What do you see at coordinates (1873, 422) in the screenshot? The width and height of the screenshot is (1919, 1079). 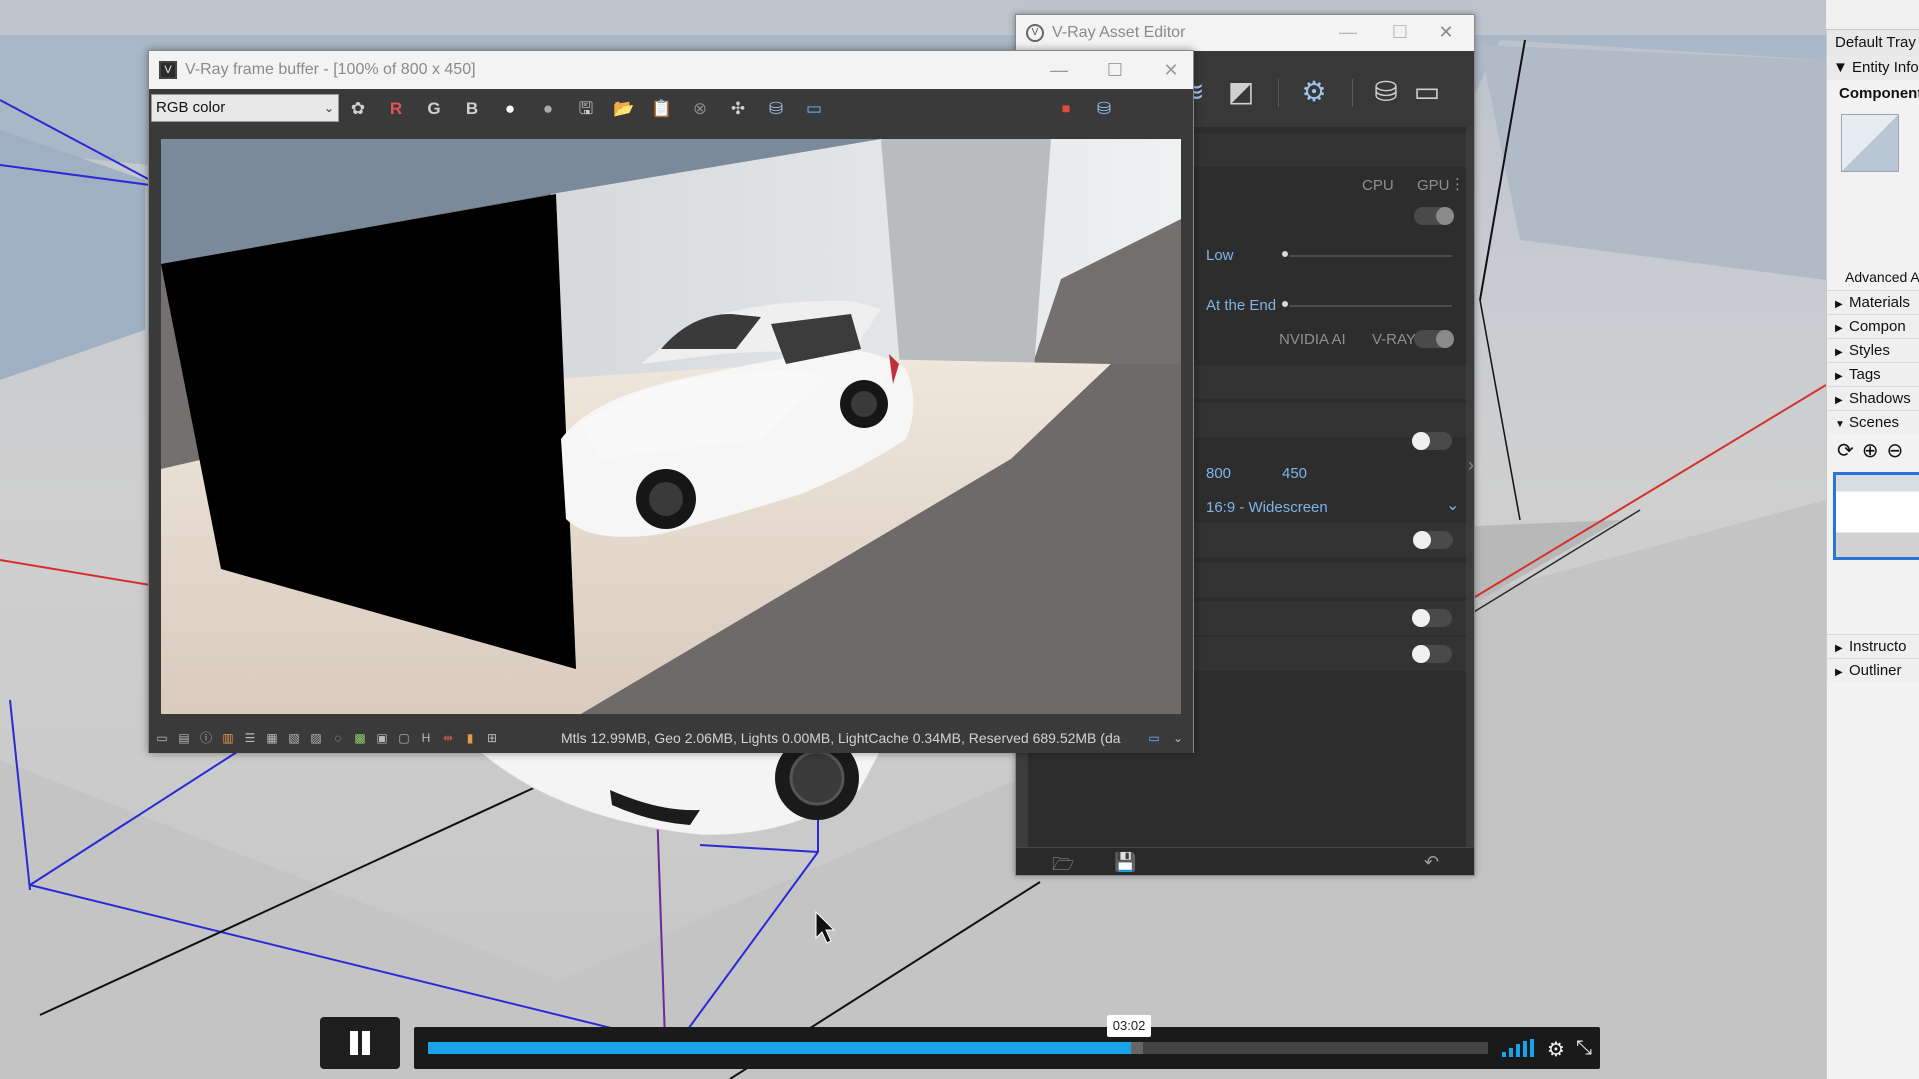 I see `tray-panel-scenes: ▼ Scenes` at bounding box center [1873, 422].